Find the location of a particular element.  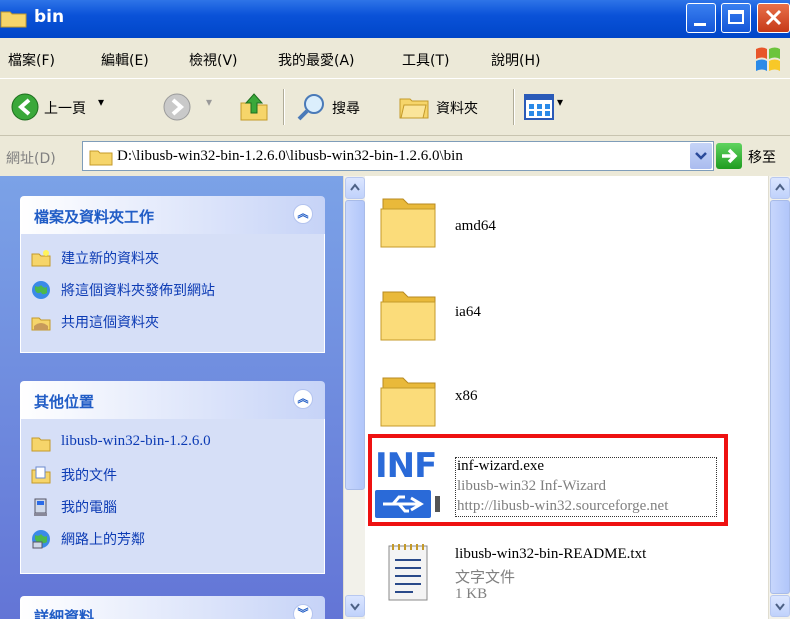

task-pane-scrollbar is located at coordinates (354, 397).